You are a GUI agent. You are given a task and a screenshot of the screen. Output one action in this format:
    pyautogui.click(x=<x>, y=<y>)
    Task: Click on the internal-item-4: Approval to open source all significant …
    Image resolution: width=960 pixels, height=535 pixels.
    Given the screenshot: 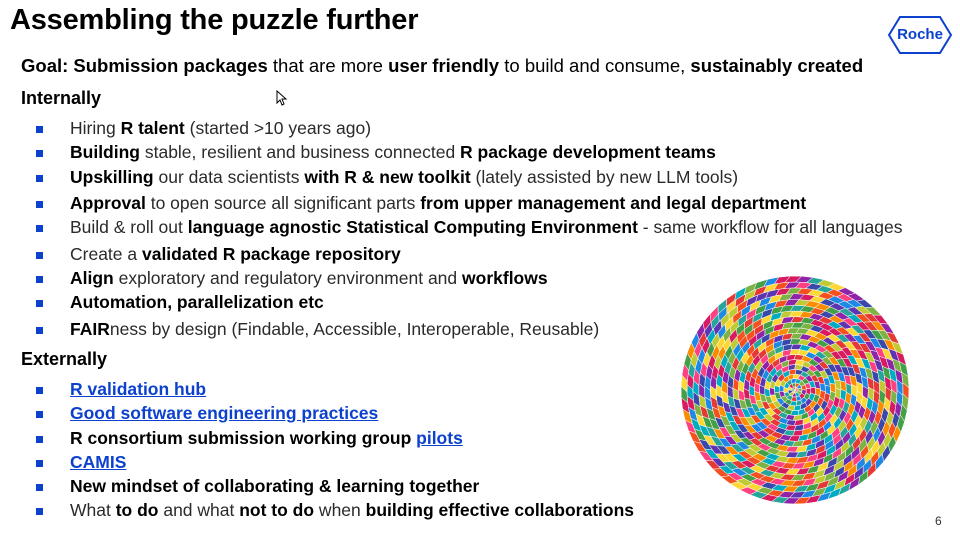 What is the action you would take?
    pyautogui.click(x=438, y=203)
    